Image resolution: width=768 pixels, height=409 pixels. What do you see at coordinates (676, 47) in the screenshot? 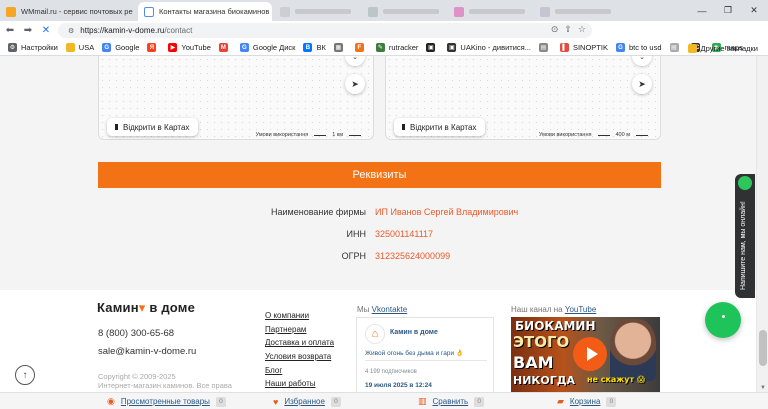
I see `bookmark-page: ▤` at bounding box center [676, 47].